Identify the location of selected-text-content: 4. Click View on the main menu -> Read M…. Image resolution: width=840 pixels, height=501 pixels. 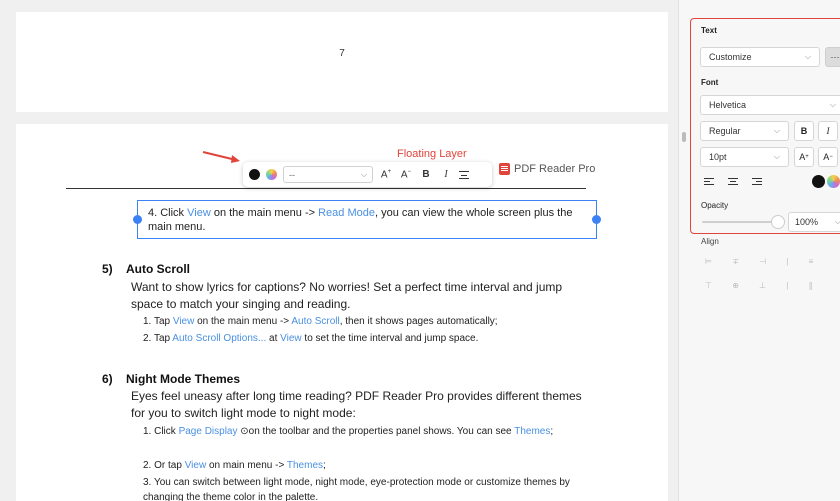
(368, 220).